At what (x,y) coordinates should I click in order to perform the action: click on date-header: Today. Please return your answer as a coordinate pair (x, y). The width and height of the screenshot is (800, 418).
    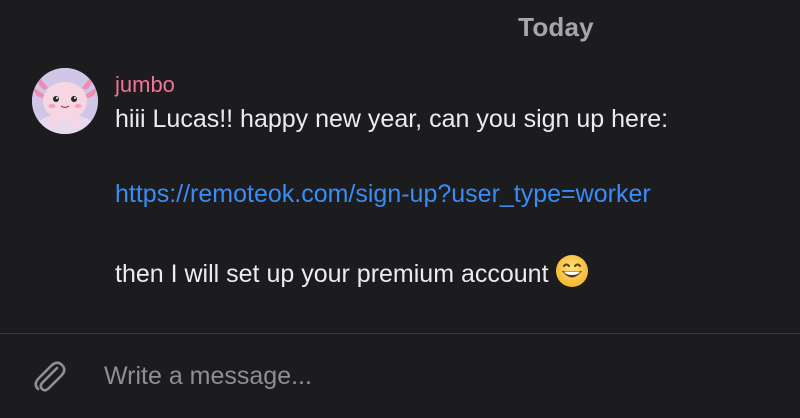
    Looking at the image, I should click on (400, 27).